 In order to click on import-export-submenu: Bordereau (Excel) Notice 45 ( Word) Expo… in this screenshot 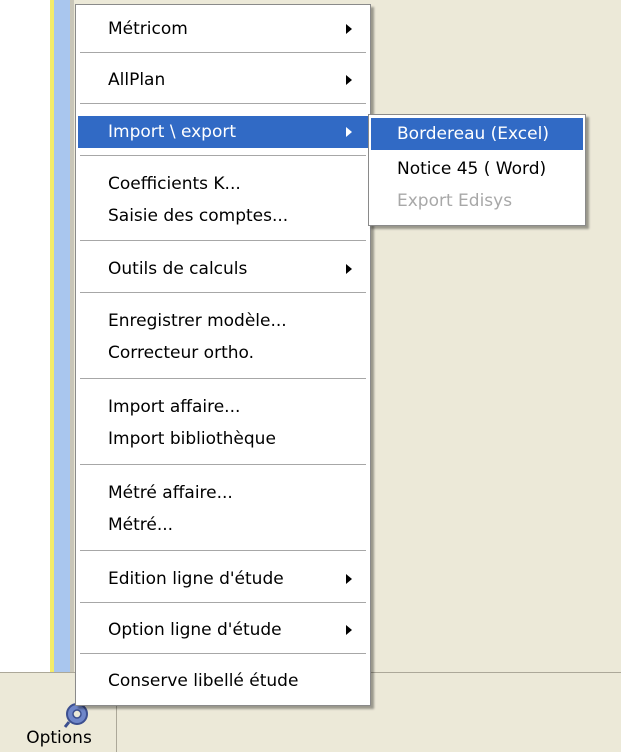, I will do `click(477, 170)`.